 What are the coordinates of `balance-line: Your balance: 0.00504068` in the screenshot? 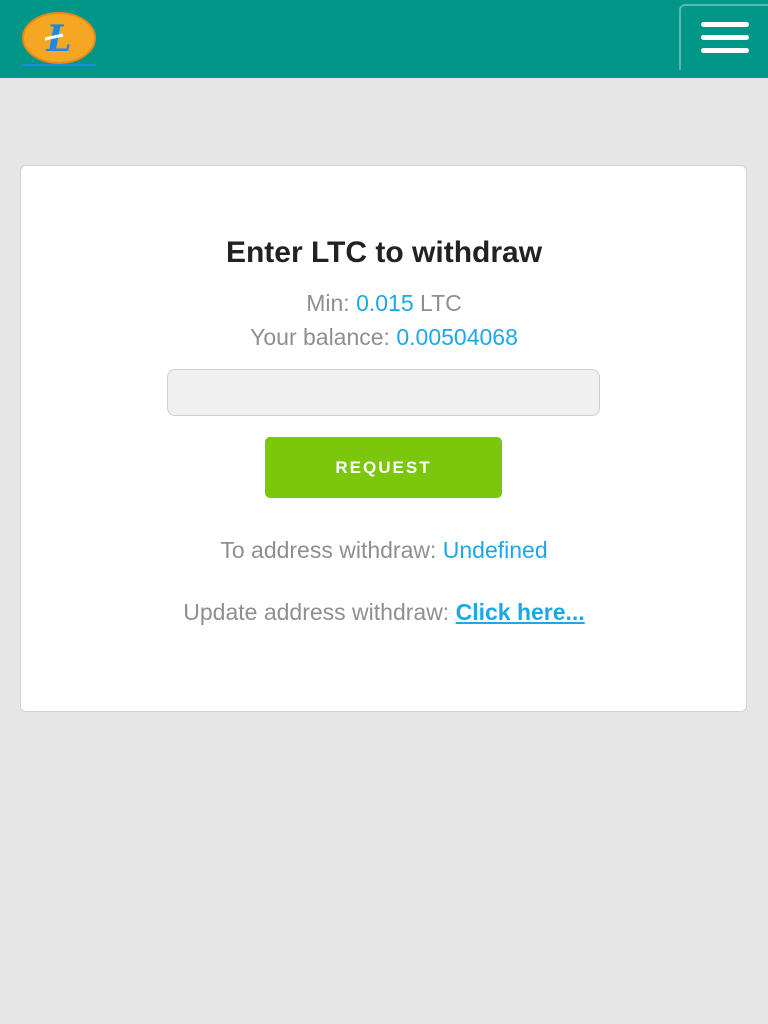 It's located at (384, 337).